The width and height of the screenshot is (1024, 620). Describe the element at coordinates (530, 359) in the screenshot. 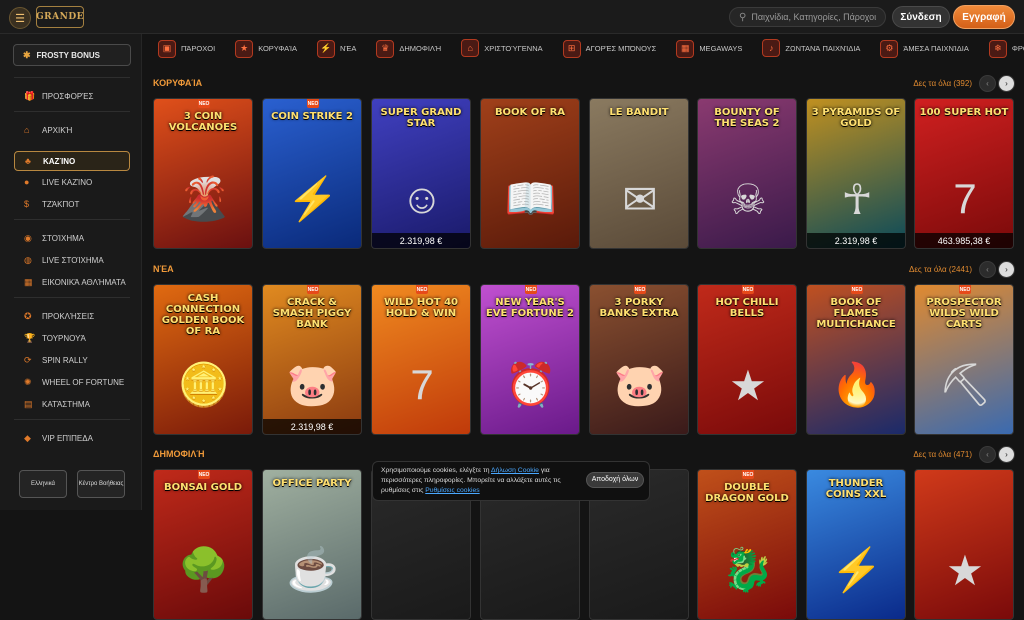

I see `game-card: ⏰ NEW YEAR'S EVE FORTUNE 2 ΝΕΟ` at that location.